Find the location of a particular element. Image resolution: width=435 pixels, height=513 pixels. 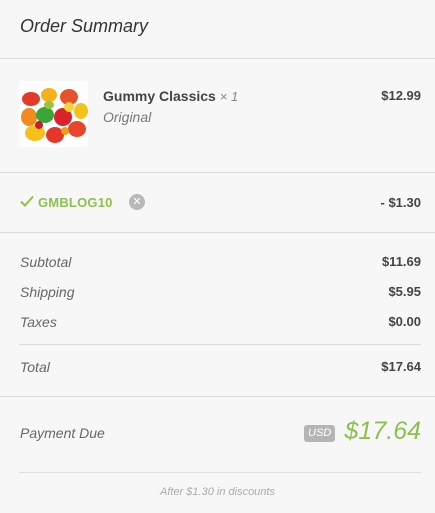

discount-amount: - $1.30 is located at coordinates (400, 202).